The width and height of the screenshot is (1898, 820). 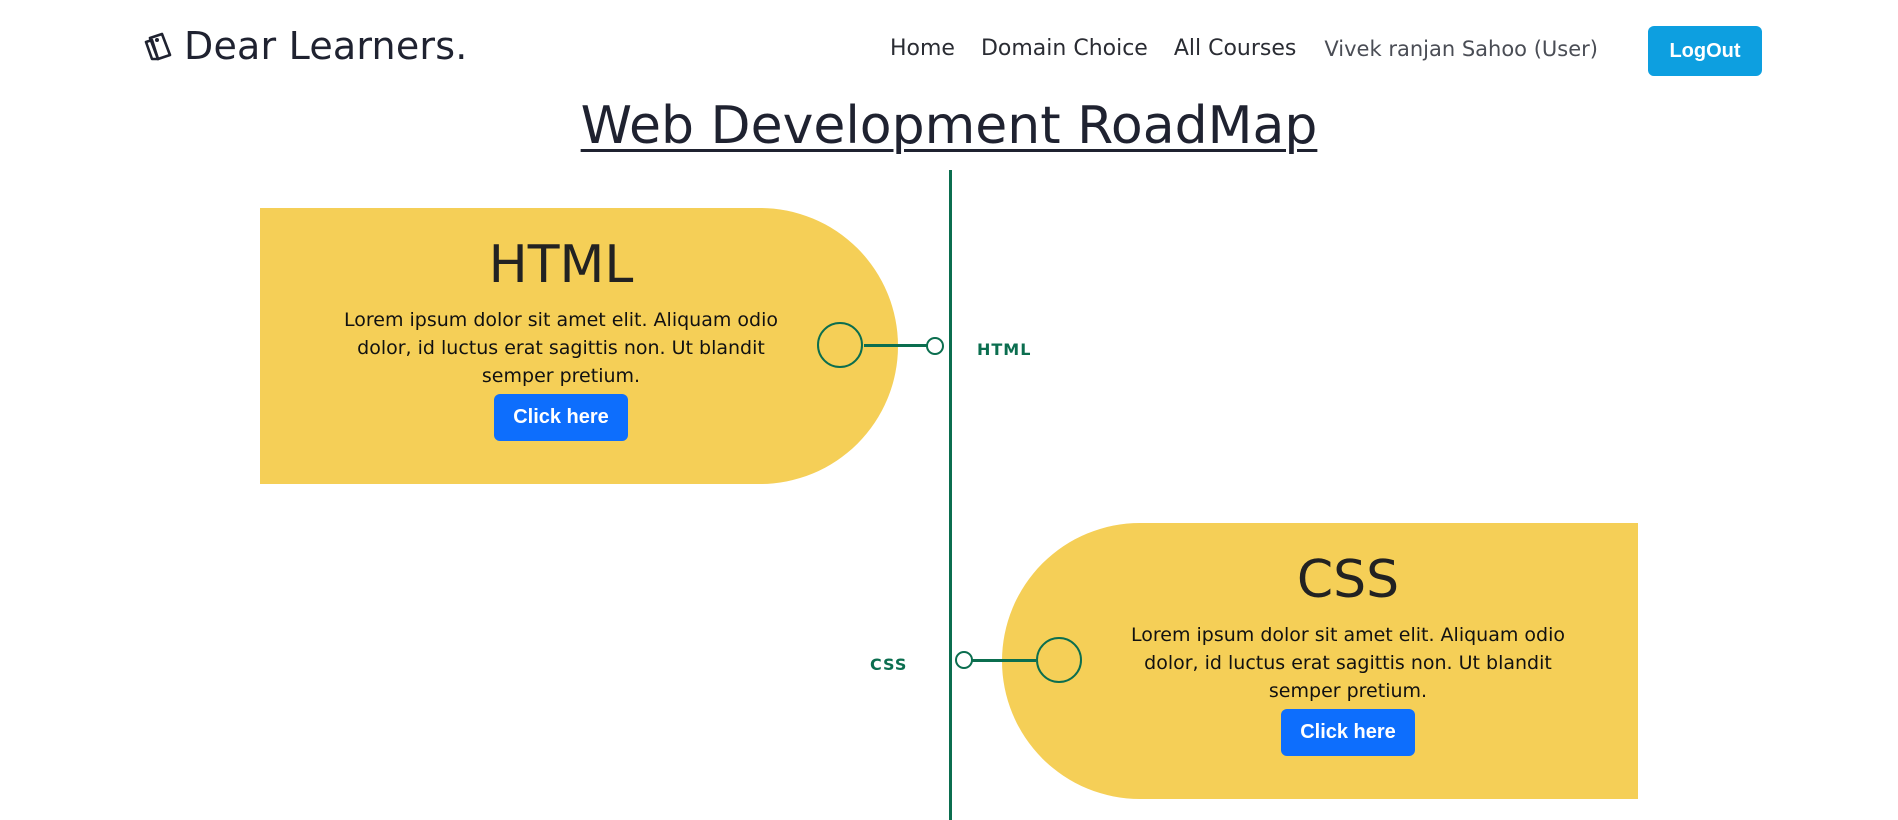 What do you see at coordinates (1348, 580) in the screenshot?
I see `card-title: CSS` at bounding box center [1348, 580].